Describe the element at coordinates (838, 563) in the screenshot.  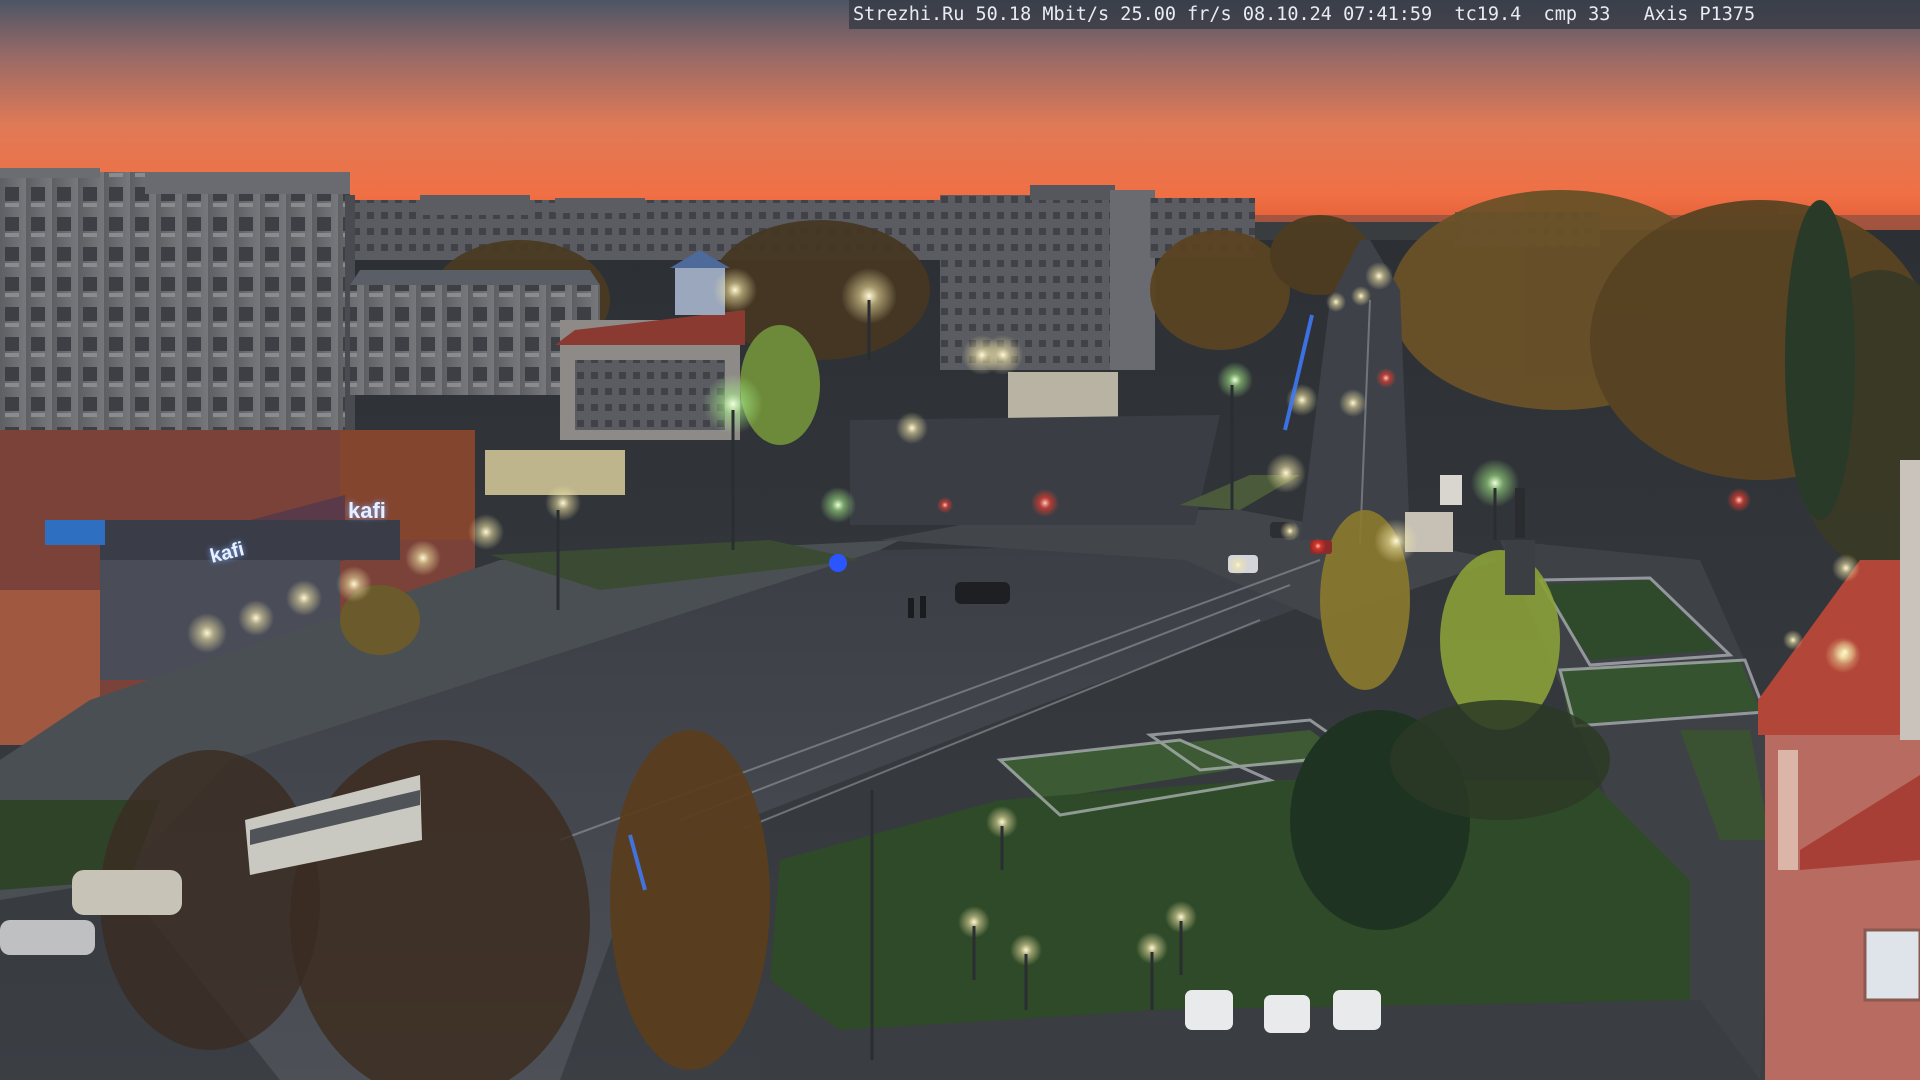
I see `blue-sign` at that location.